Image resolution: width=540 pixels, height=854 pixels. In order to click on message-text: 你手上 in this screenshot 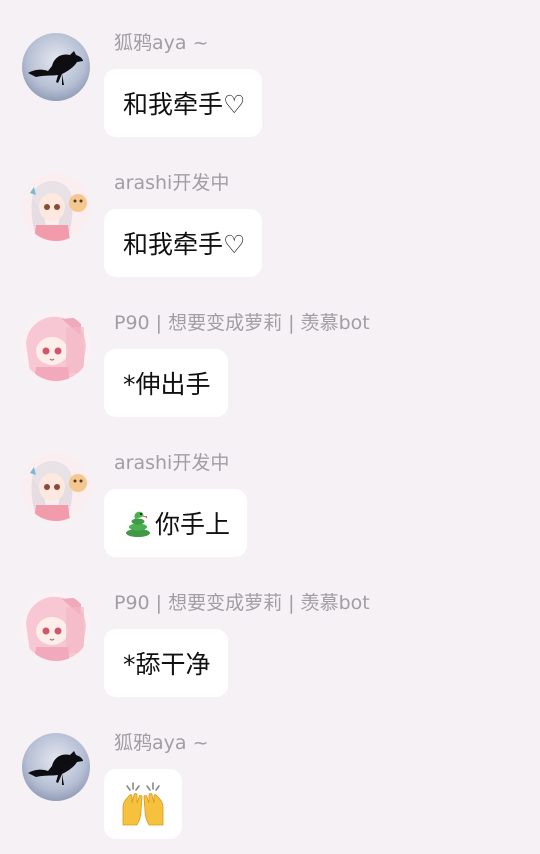, I will do `click(193, 524)`.